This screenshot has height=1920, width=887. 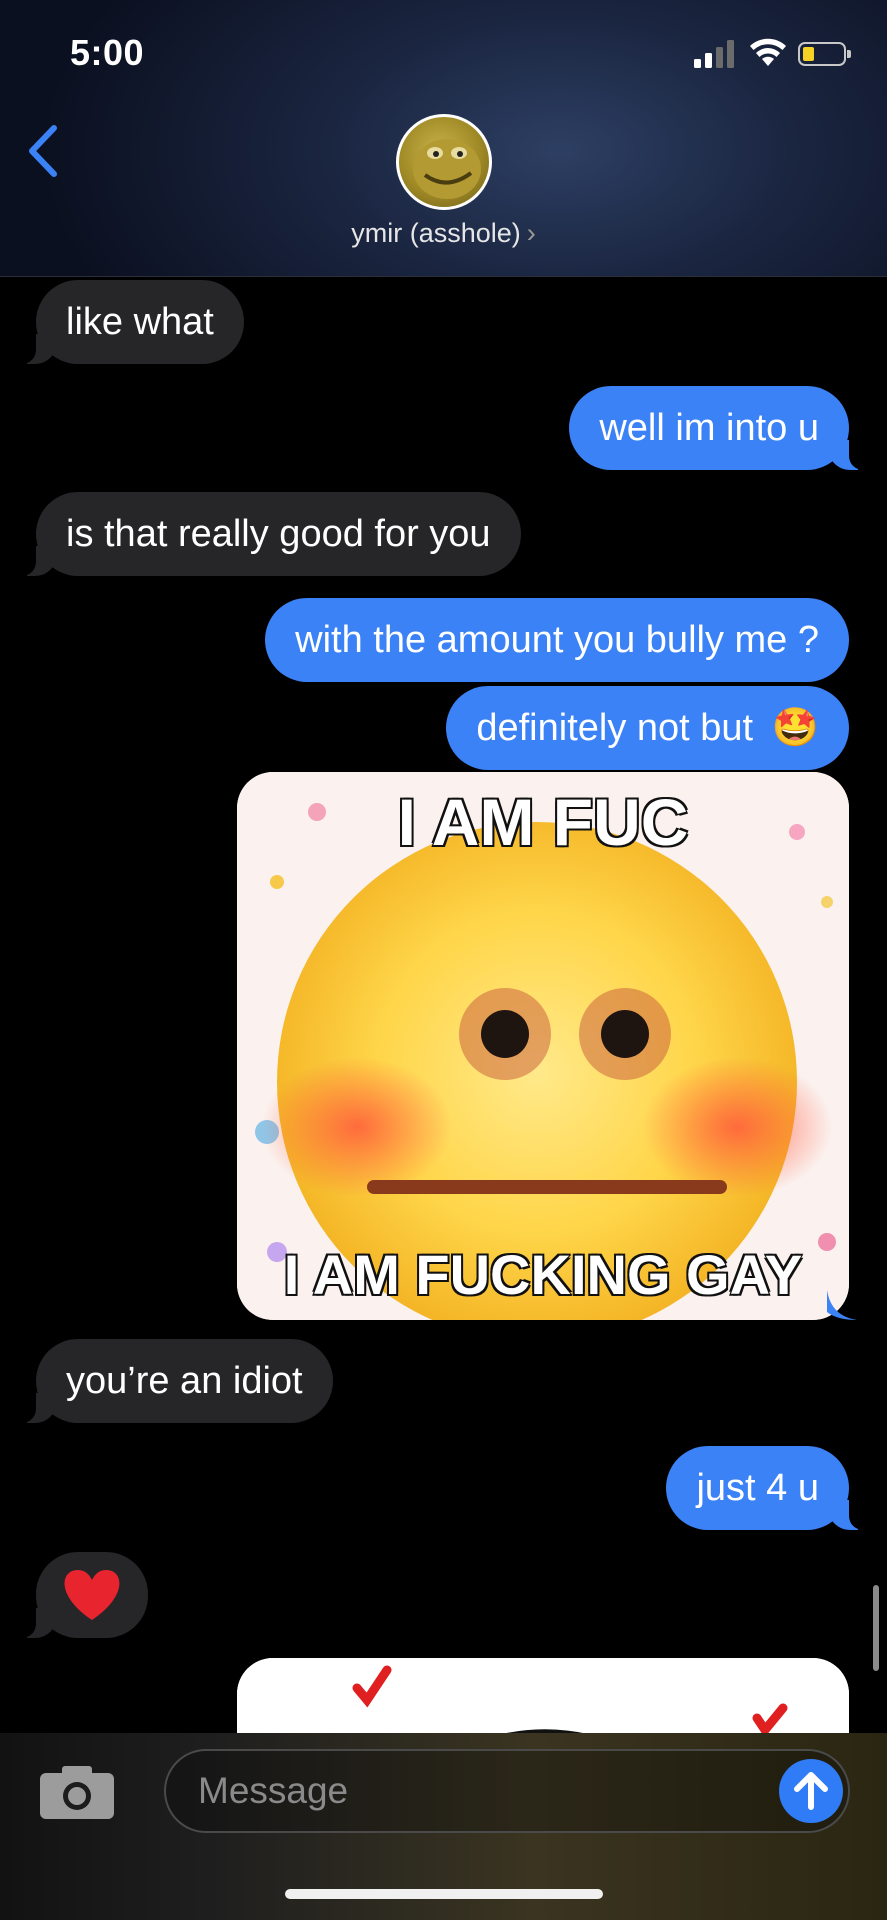 What do you see at coordinates (531, 233) in the screenshot?
I see `chevron-right-icon: ›` at bounding box center [531, 233].